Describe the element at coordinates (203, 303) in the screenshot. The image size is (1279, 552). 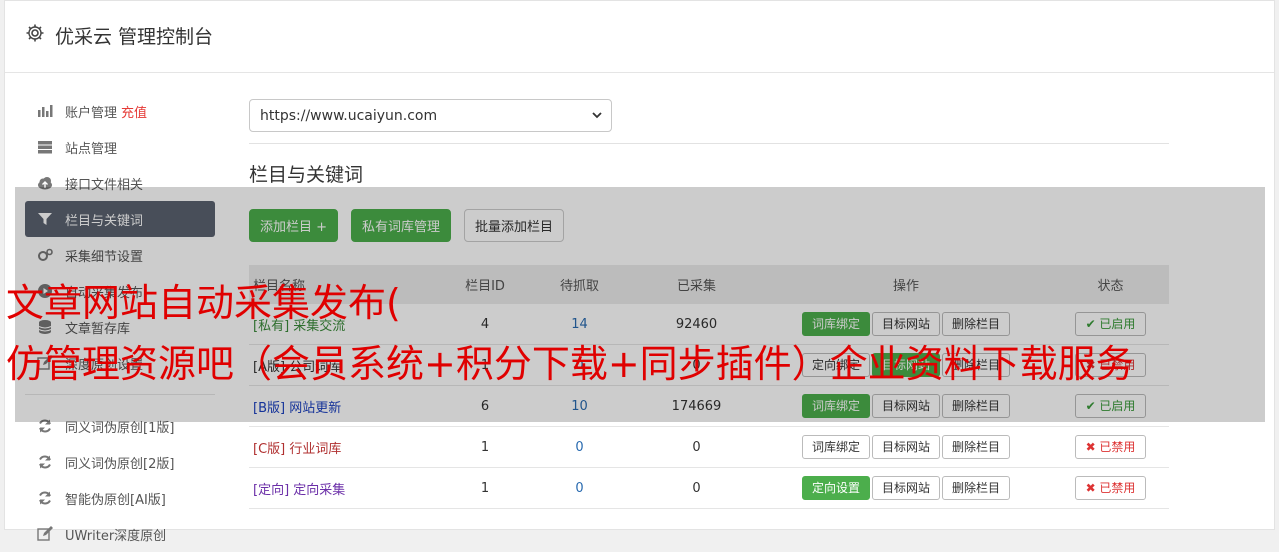
I see `watermark-line-1: 文章网站自动采集发布(` at that location.